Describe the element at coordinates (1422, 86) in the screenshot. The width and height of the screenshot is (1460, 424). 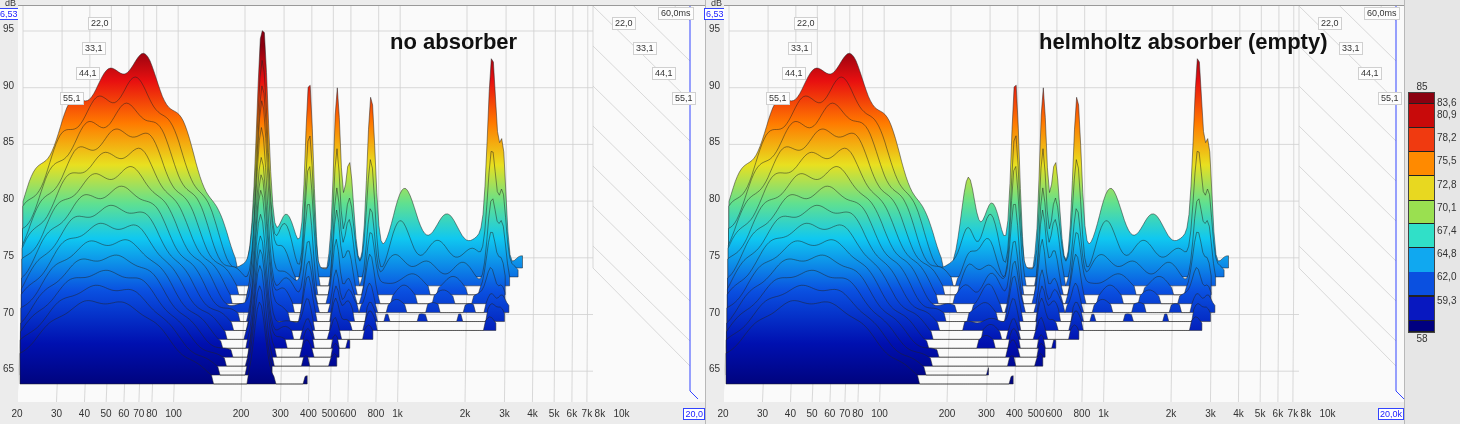
I see `scale-max-label: 85` at that location.